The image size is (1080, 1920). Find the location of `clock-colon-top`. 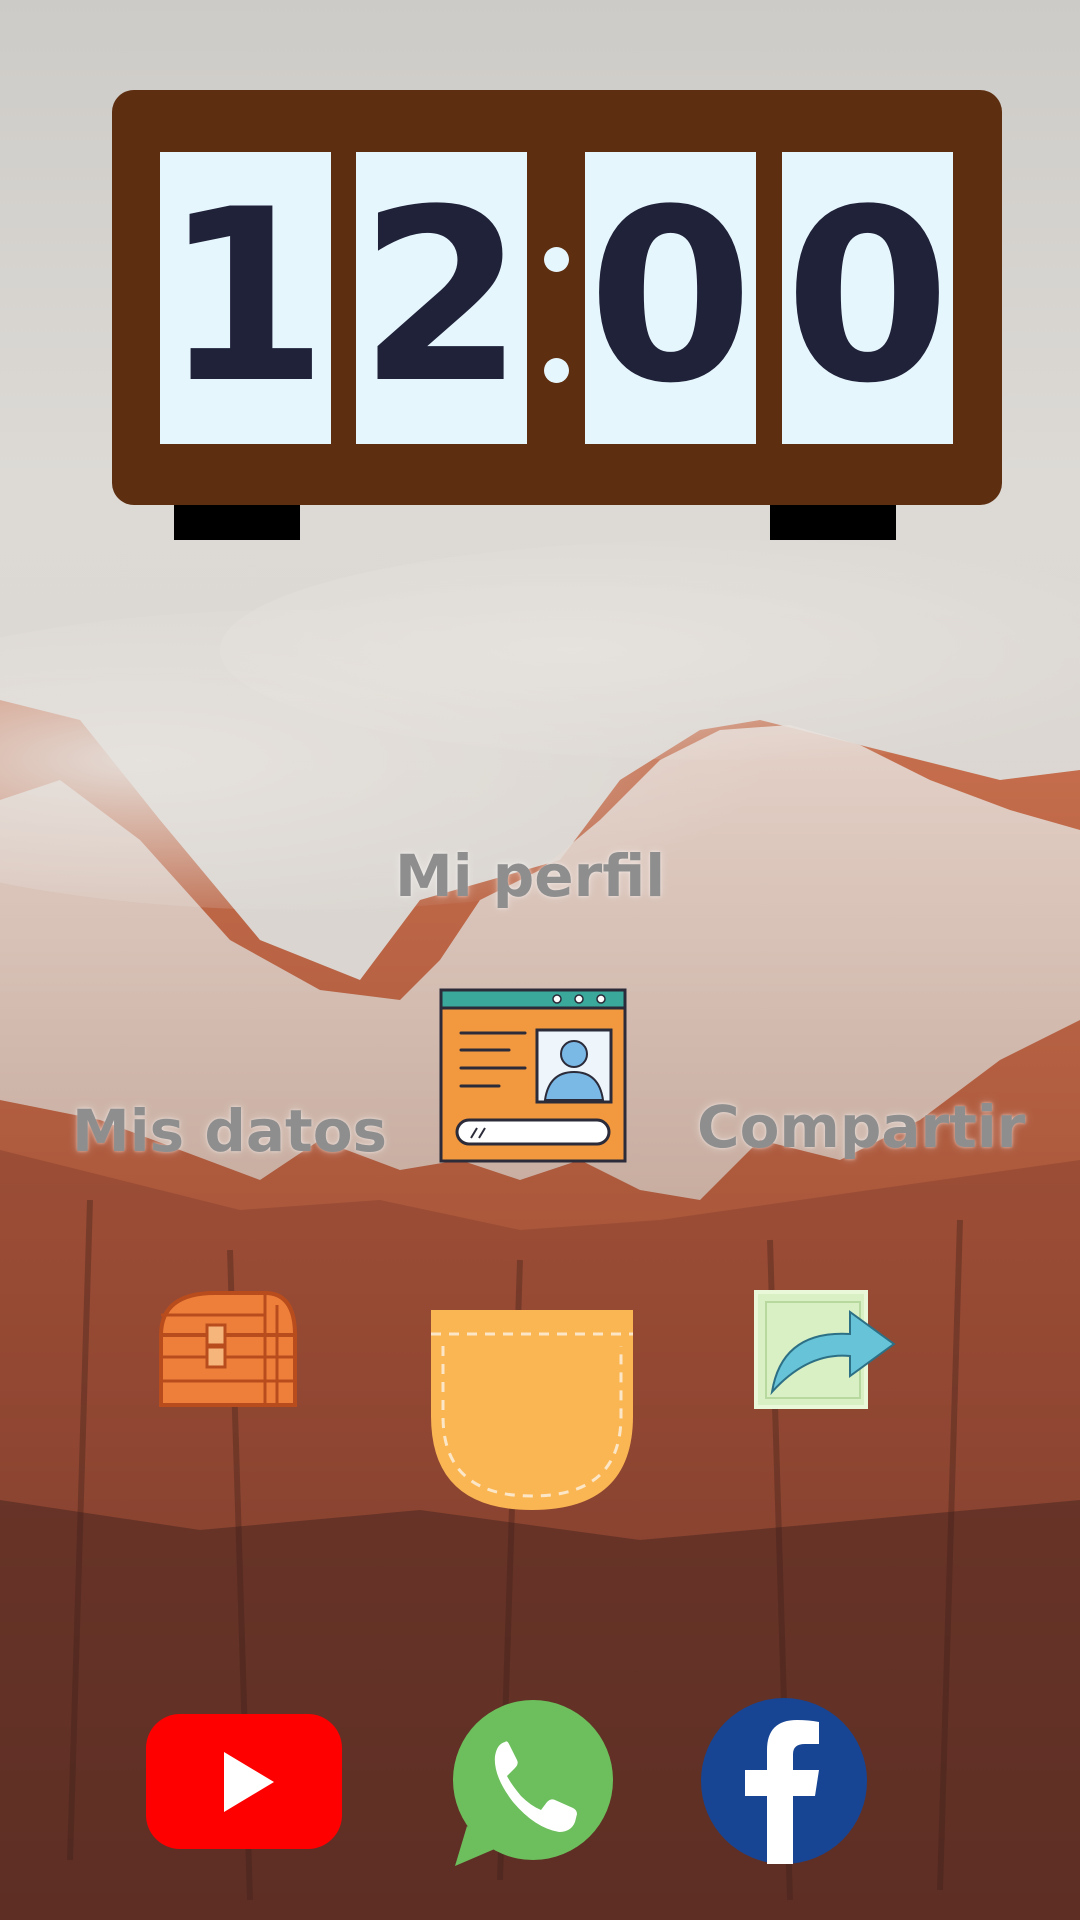

clock-colon-top is located at coordinates (556, 259).